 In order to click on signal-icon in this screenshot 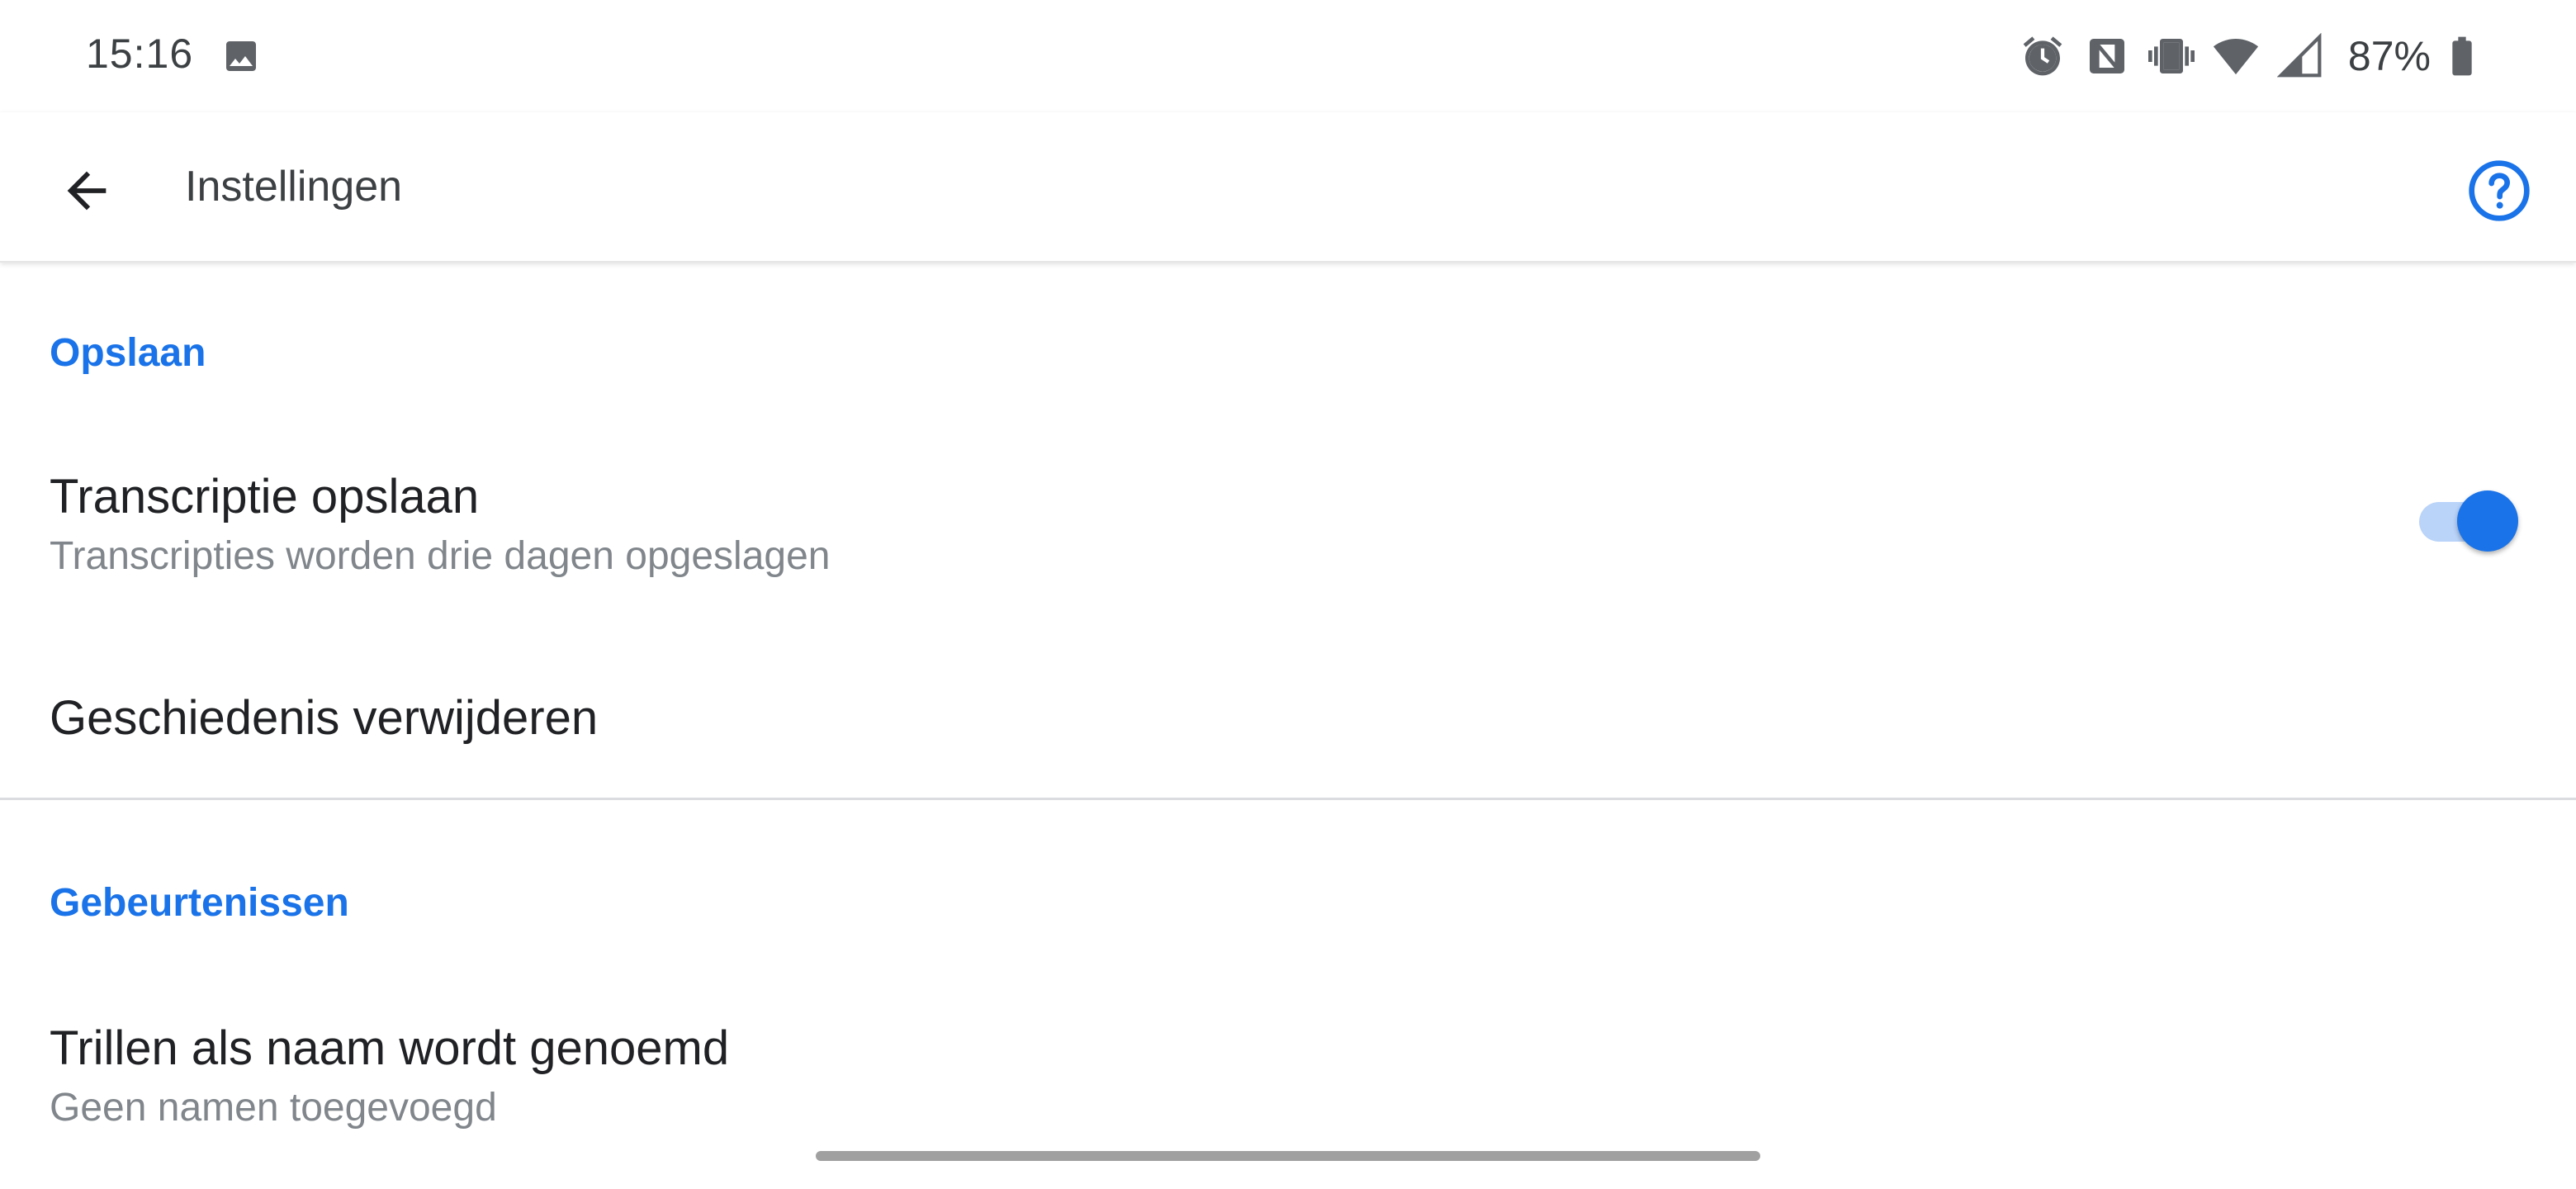, I will do `click(2299, 55)`.